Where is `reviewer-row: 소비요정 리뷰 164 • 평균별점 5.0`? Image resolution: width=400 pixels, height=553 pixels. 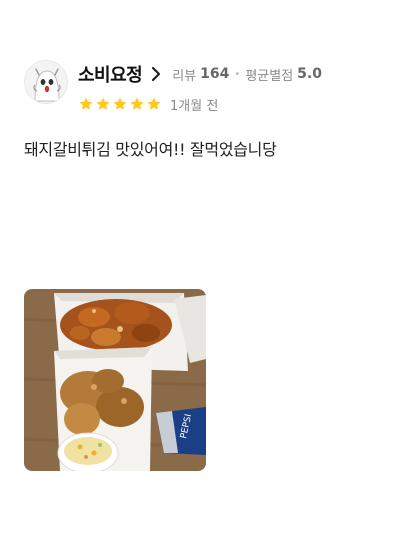 reviewer-row: 소비요정 리뷰 164 • 평균별점 5.0 is located at coordinates (200, 74).